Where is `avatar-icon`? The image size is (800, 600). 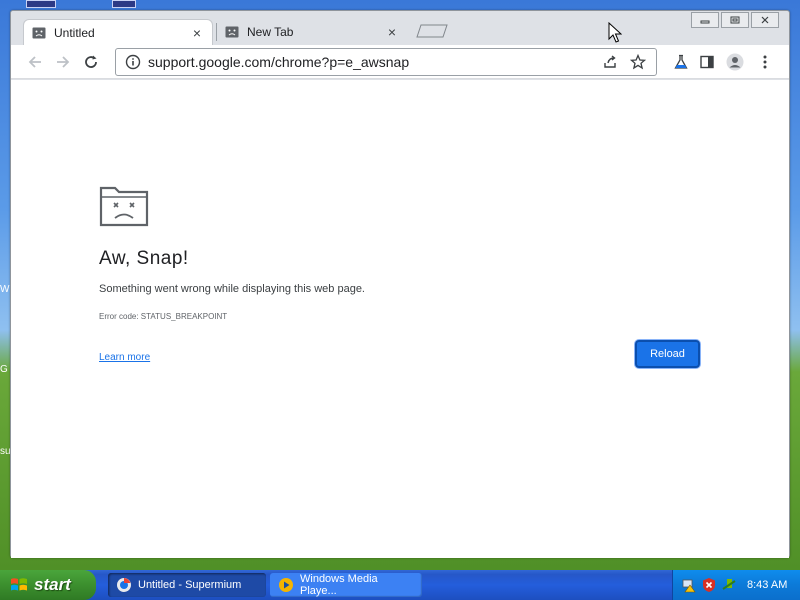
avatar-icon is located at coordinates (735, 62).